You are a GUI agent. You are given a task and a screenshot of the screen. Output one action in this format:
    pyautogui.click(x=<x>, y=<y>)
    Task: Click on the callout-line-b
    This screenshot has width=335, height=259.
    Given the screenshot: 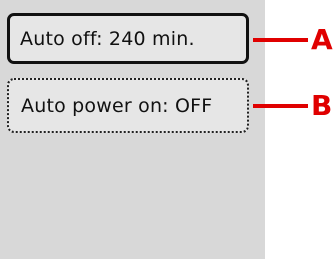 What is the action you would take?
    pyautogui.click(x=280, y=106)
    